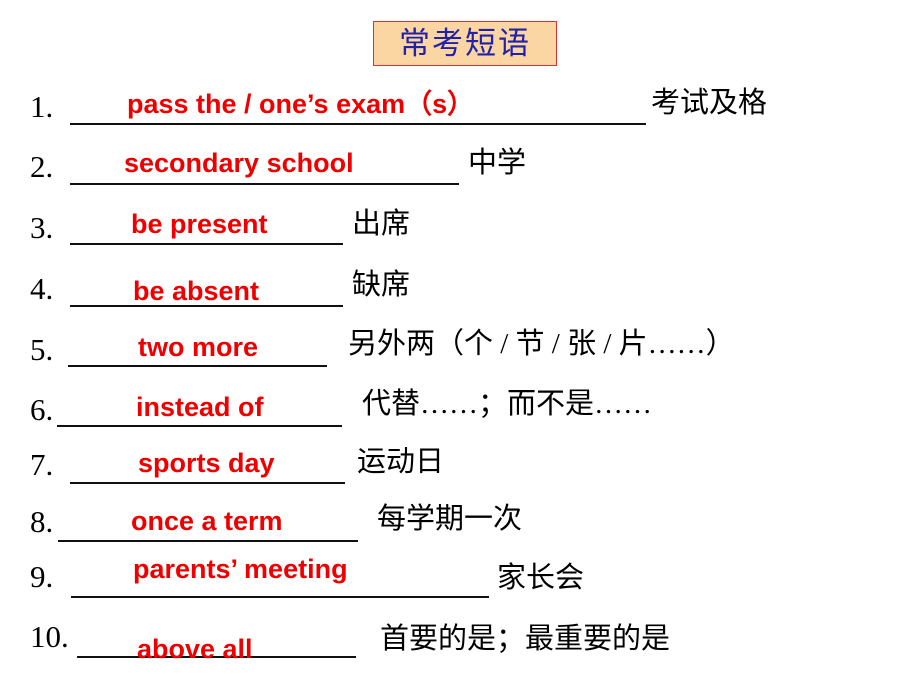 The image size is (920, 690). Describe the element at coordinates (42, 288) in the screenshot. I see `item-number-4: 4.` at that location.